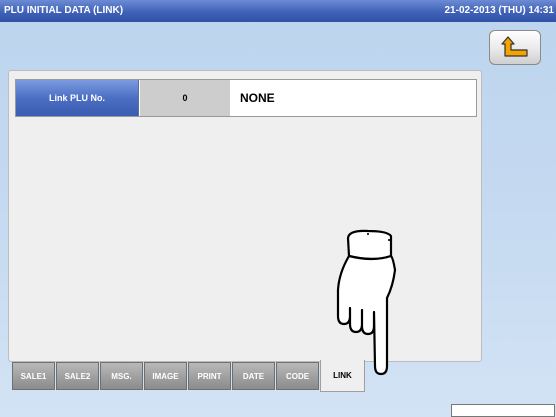  I want to click on pointing-hand-icon, so click(378, 308).